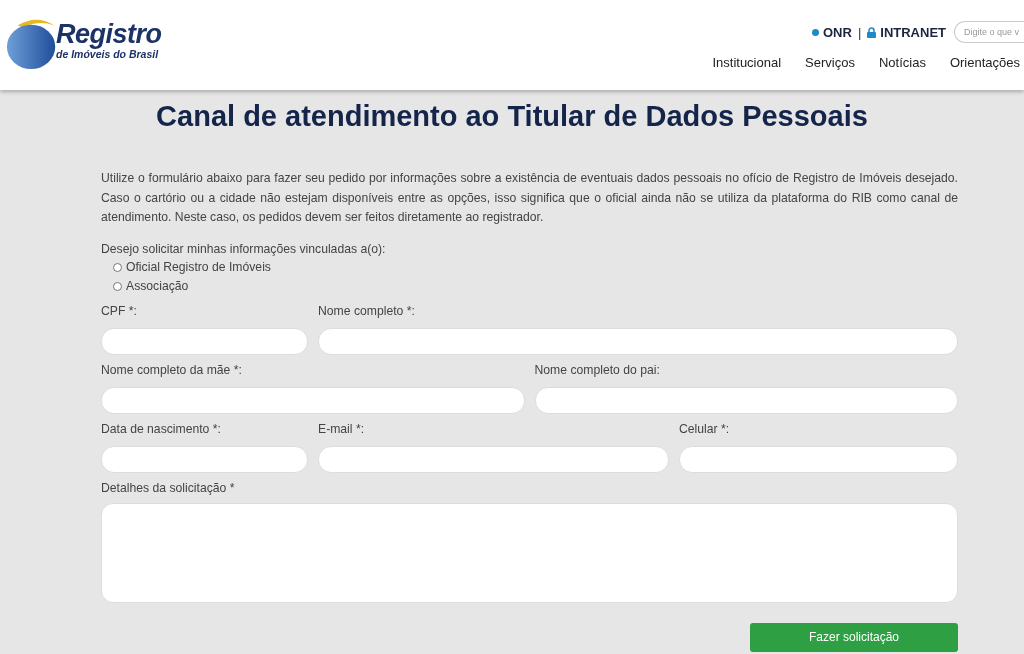 The height and width of the screenshot is (654, 1024). What do you see at coordinates (342, 429) in the screenshot?
I see `field-label: E-mail *:` at bounding box center [342, 429].